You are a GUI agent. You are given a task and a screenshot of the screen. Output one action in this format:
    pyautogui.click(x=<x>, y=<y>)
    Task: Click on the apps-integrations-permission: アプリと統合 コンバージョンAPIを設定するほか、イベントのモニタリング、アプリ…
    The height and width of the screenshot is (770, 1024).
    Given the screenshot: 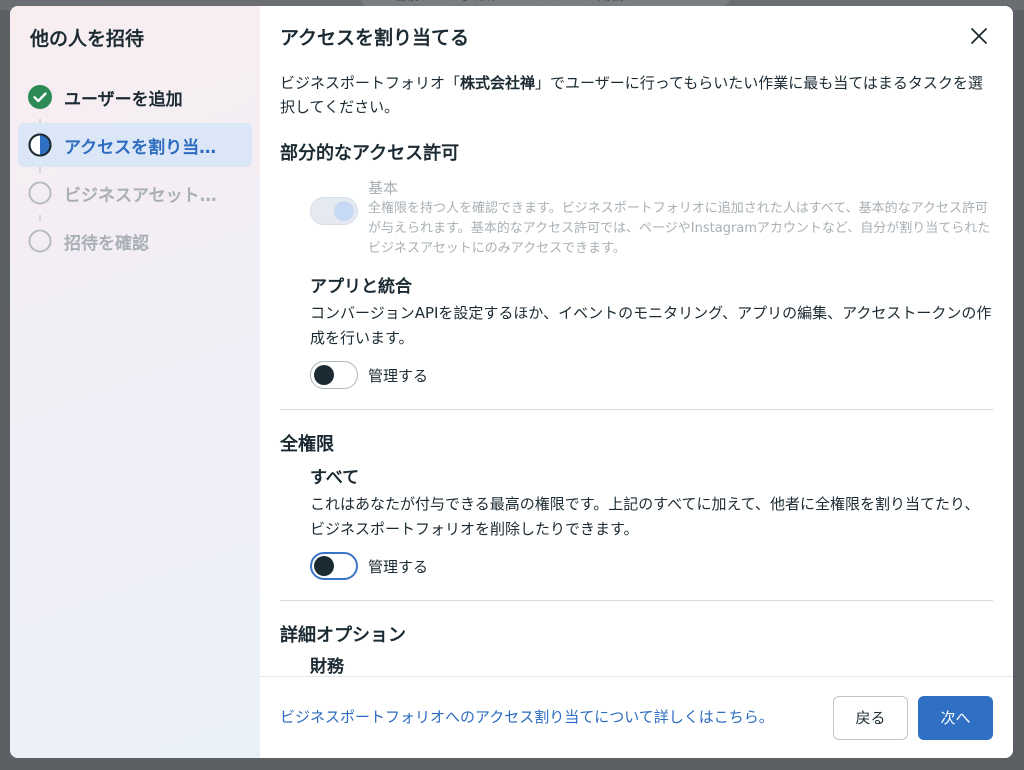 What is the action you would take?
    pyautogui.click(x=636, y=332)
    